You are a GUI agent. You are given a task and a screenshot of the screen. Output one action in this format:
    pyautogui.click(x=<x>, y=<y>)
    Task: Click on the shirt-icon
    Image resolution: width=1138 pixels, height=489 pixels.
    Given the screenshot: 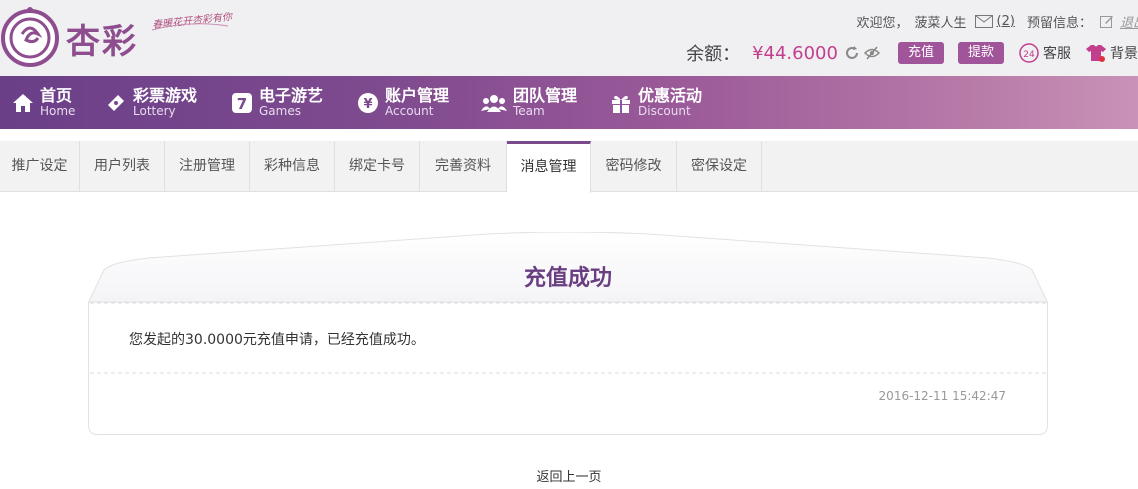 What is the action you would take?
    pyautogui.click(x=1096, y=53)
    